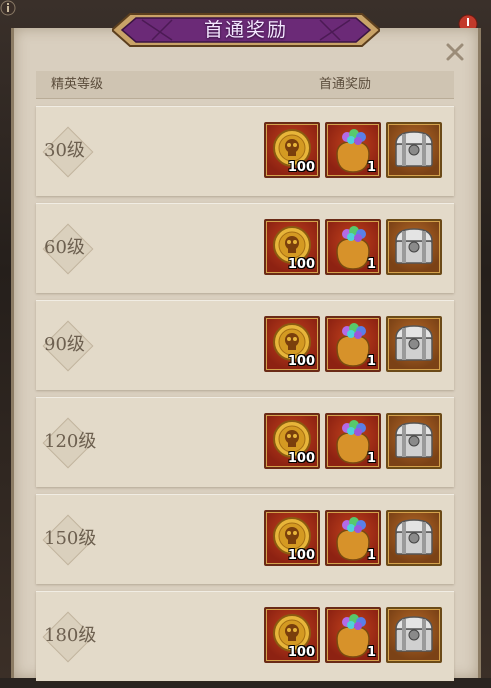 This screenshot has height=688, width=491. I want to click on tier-level-label: 180级, so click(70, 635).